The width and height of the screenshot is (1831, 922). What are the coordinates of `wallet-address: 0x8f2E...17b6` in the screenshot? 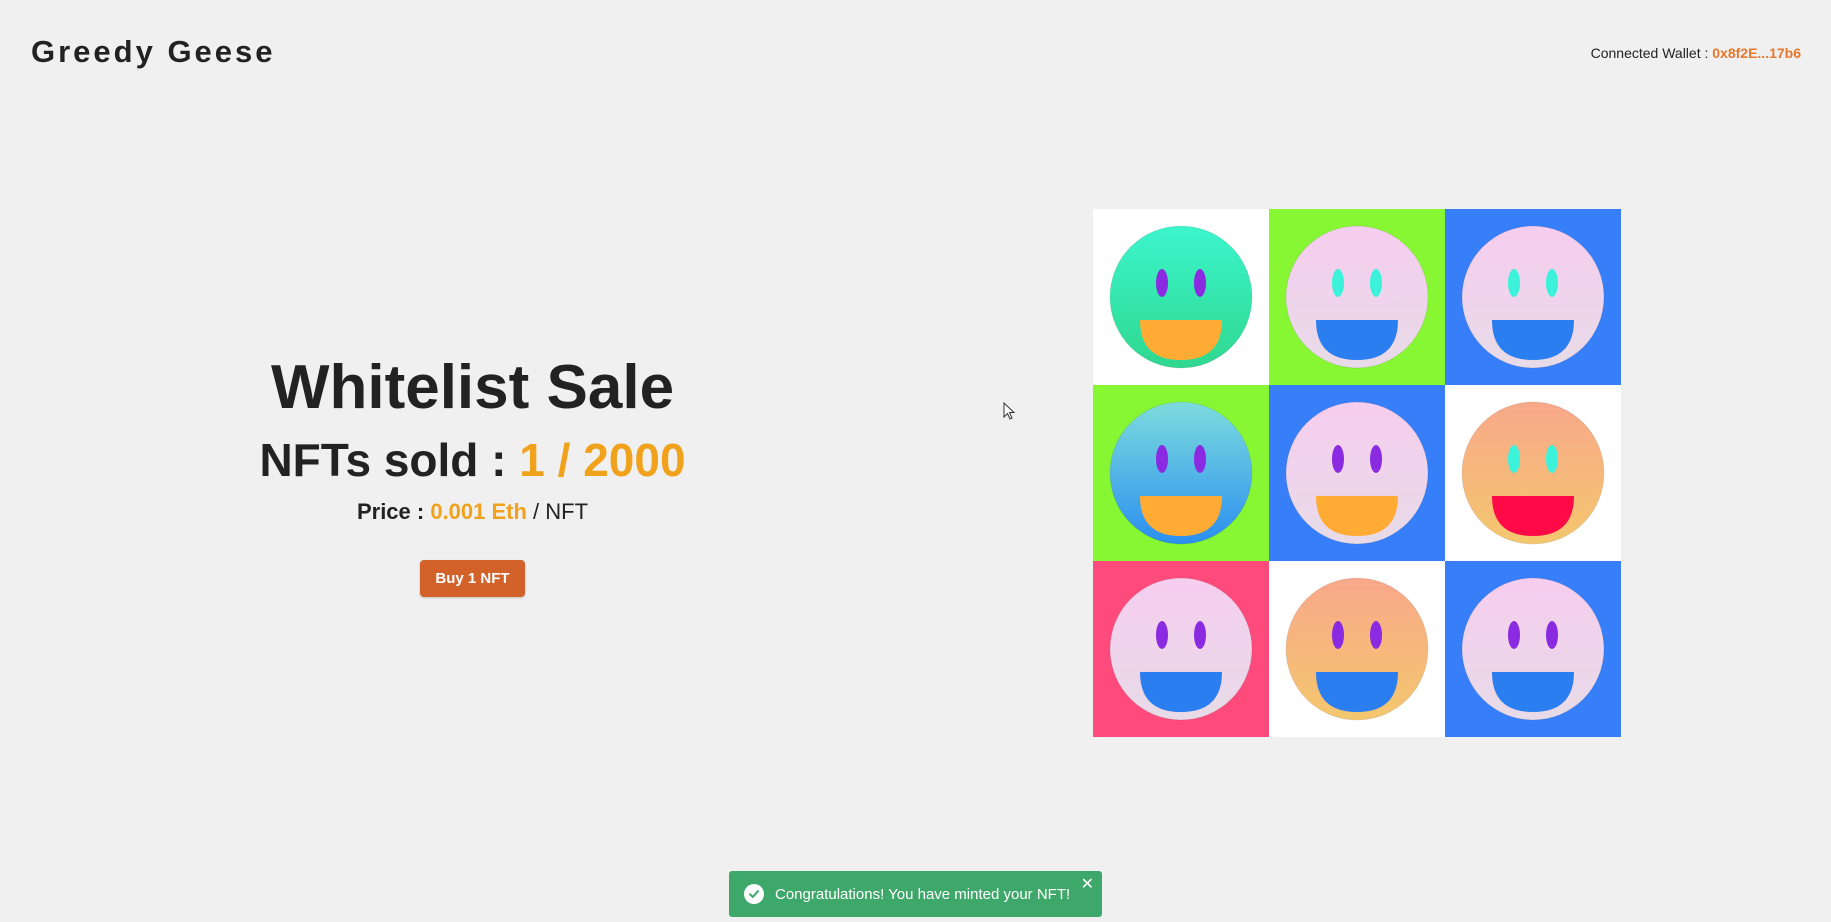 It's located at (1756, 53).